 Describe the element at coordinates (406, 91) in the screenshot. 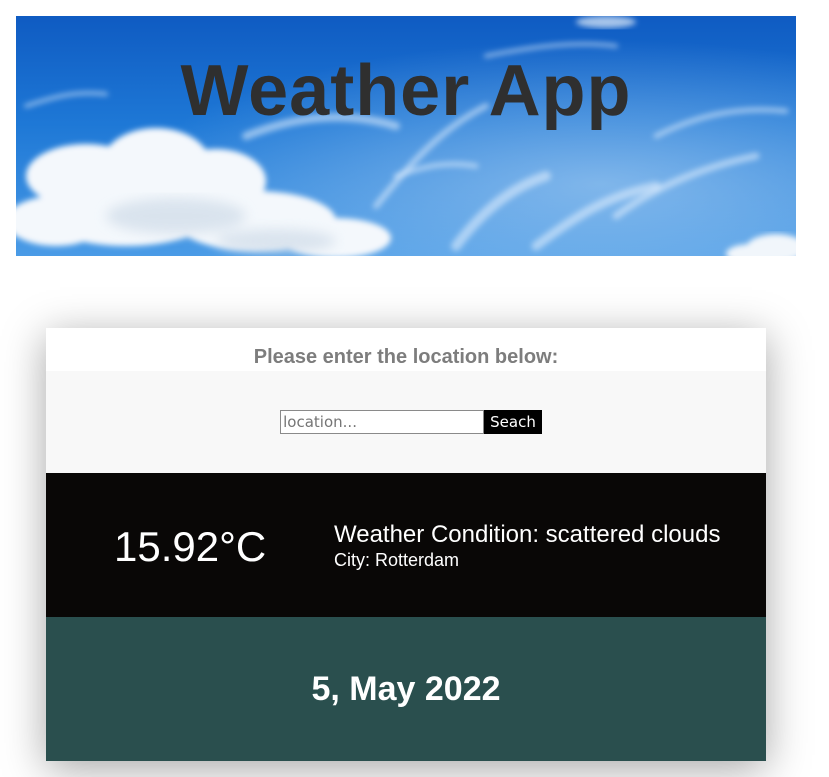

I see `app-title: Weather App` at that location.